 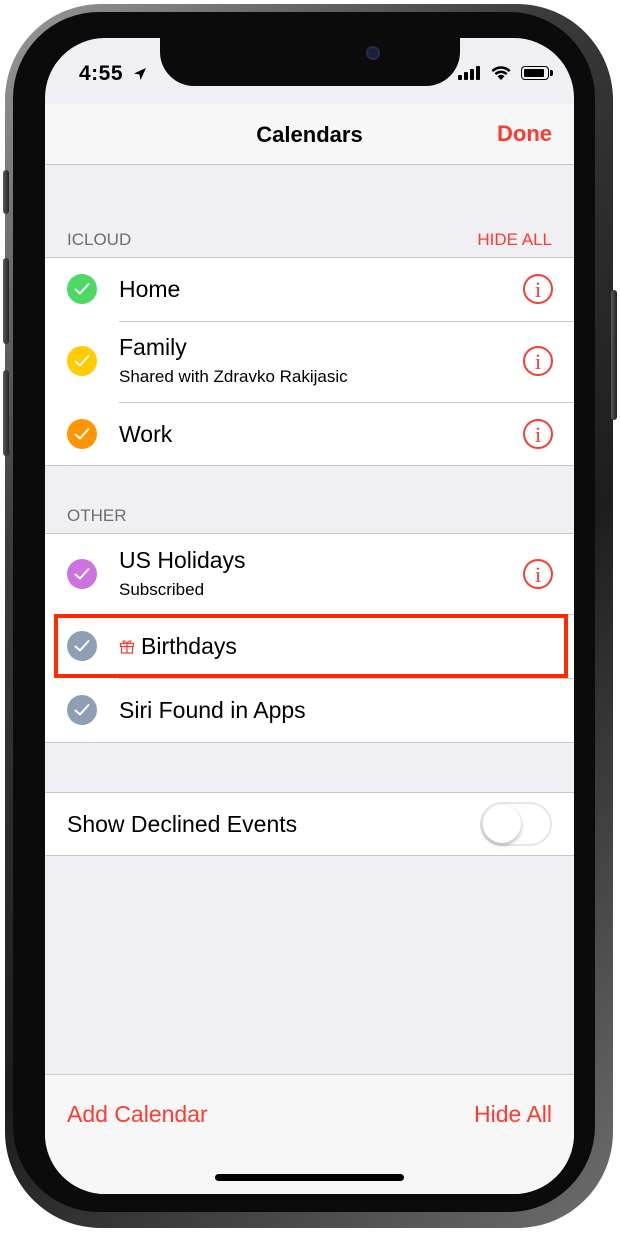 What do you see at coordinates (146, 434) in the screenshot?
I see `calendar-title: Work` at bounding box center [146, 434].